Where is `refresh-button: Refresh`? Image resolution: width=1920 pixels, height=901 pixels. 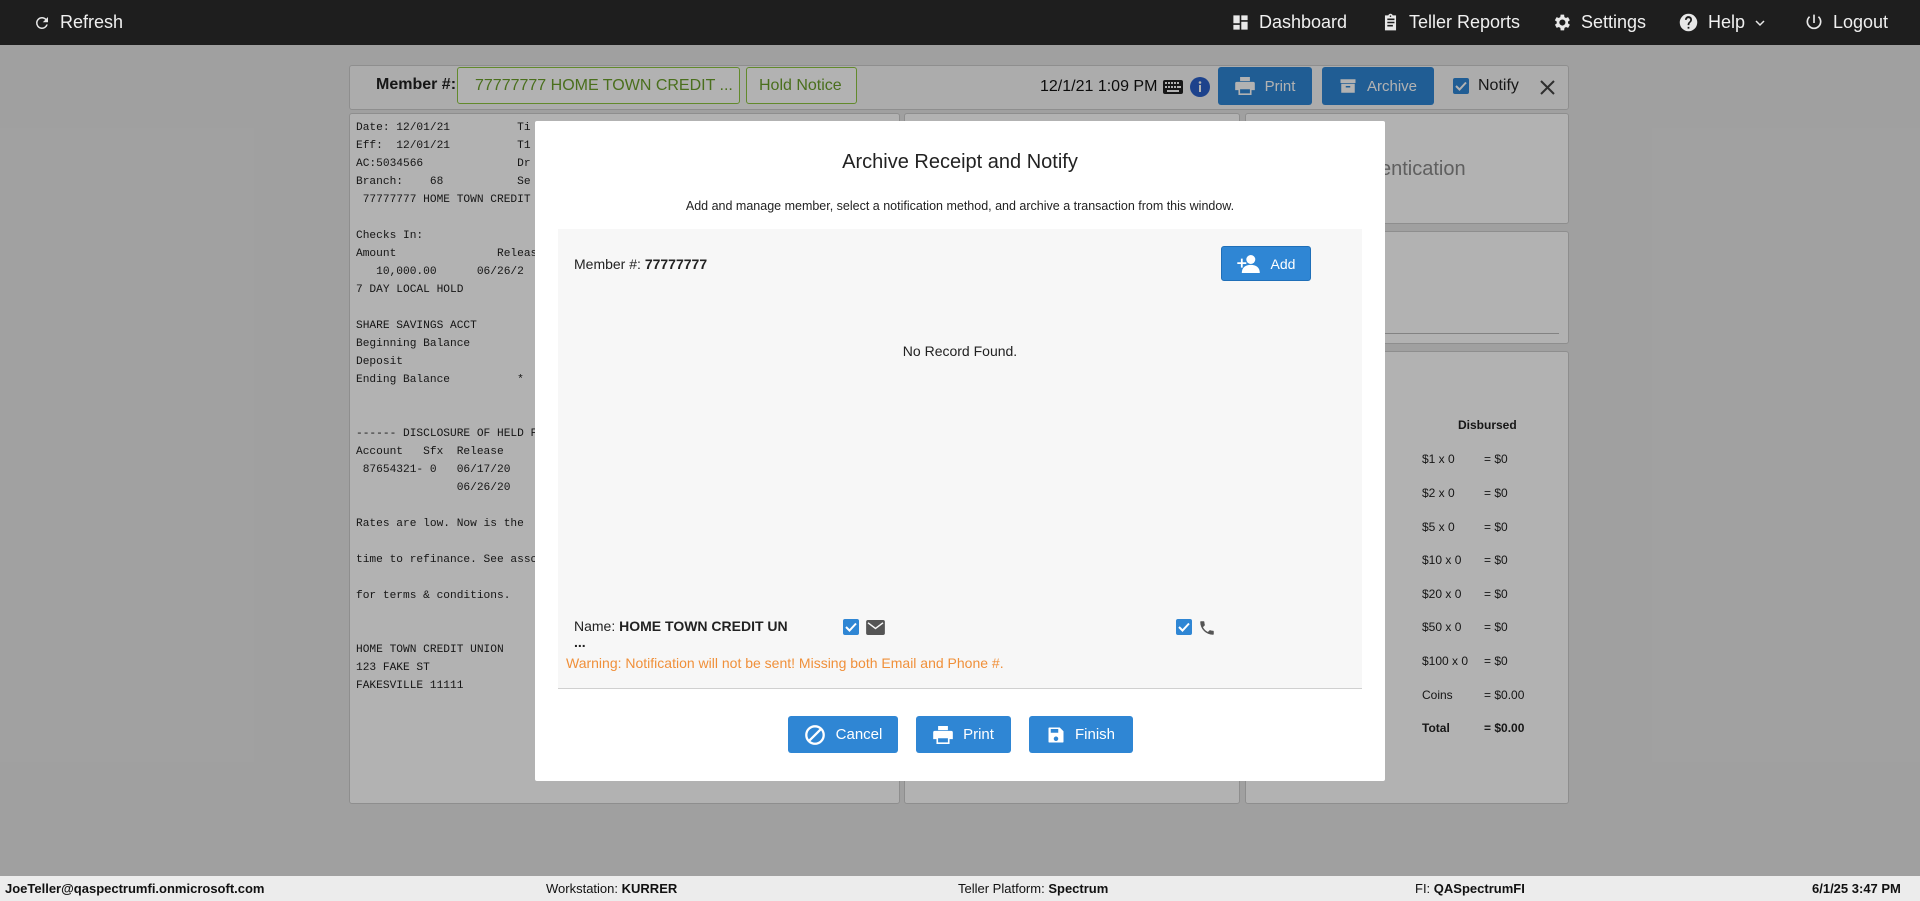
refresh-button: Refresh is located at coordinates (78, 22).